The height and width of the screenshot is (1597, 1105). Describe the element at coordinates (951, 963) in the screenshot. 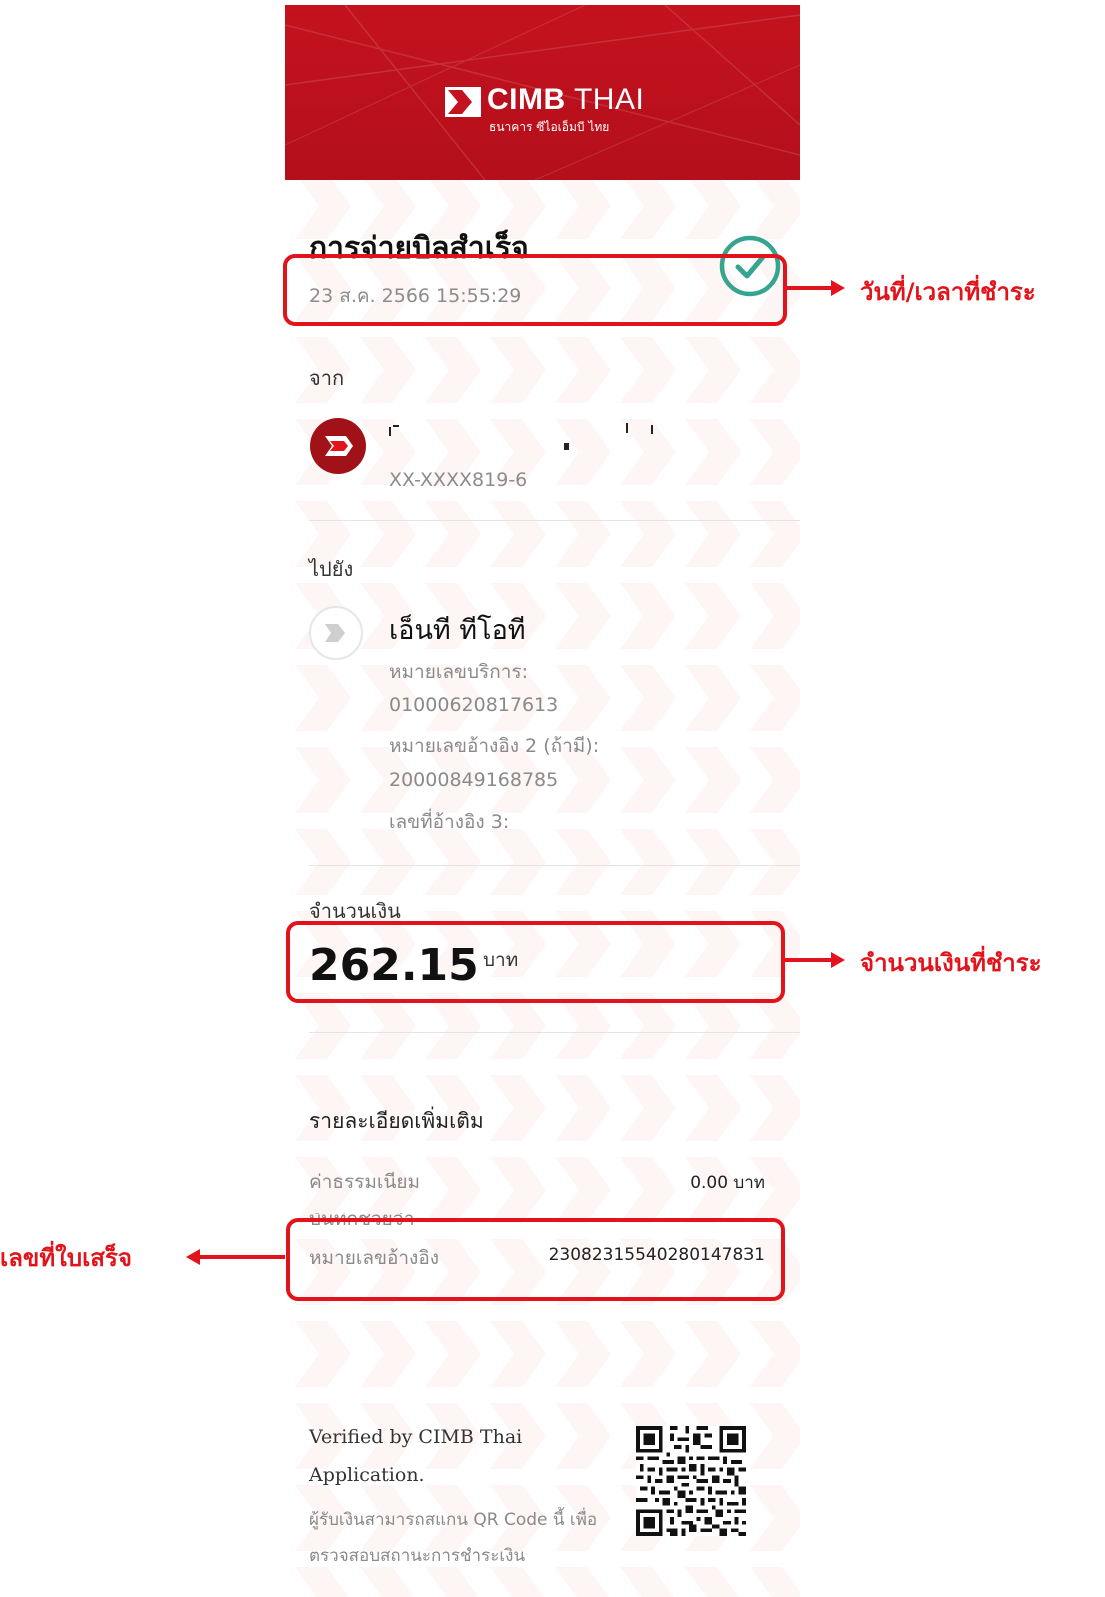

I see `amount-callout: จำนวนเงินที่ชำระ` at that location.